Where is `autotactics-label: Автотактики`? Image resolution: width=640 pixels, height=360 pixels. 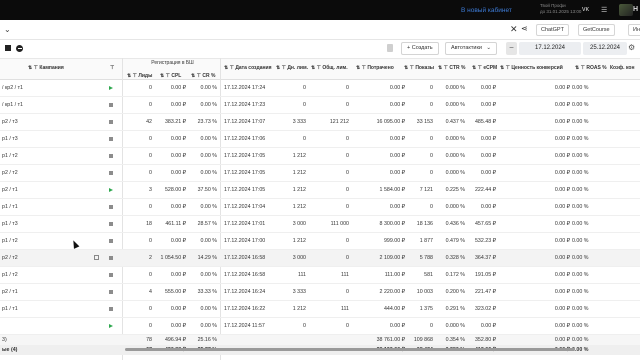
autotactics-label: Автотактики is located at coordinates (466, 48).